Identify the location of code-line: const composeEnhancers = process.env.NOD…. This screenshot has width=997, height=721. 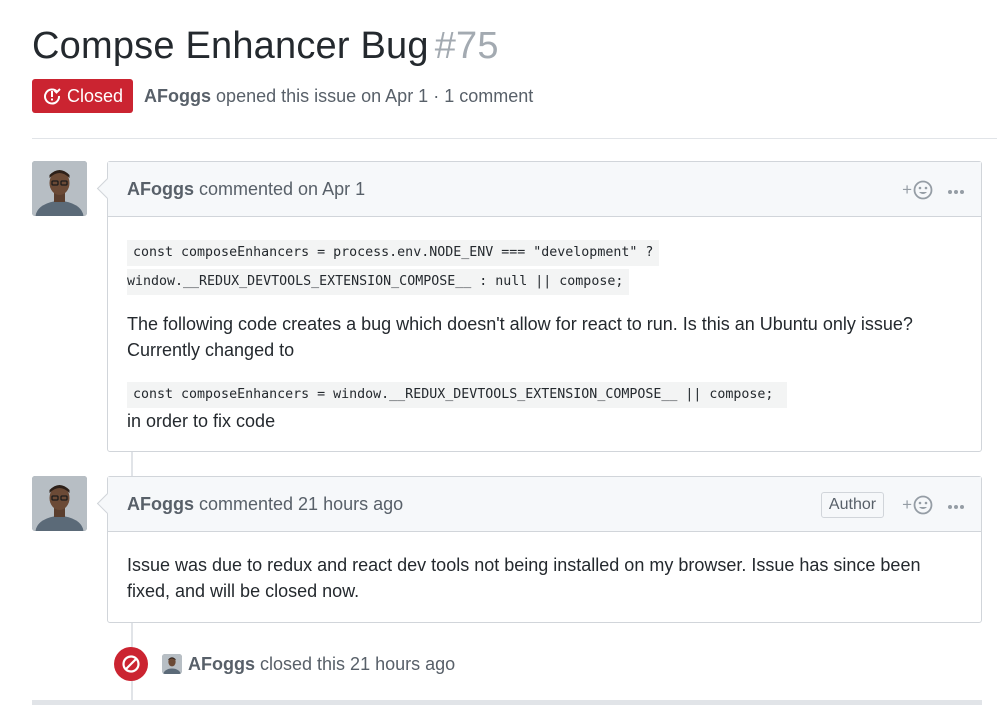
(393, 253).